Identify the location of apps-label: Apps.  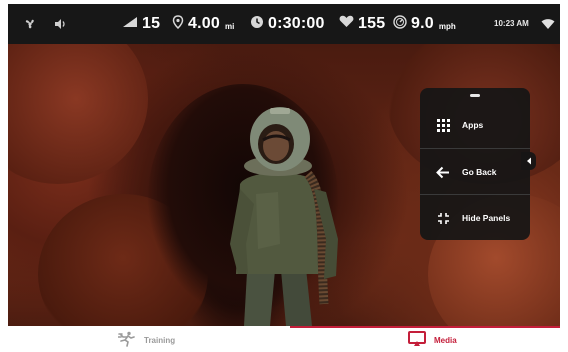
(473, 125).